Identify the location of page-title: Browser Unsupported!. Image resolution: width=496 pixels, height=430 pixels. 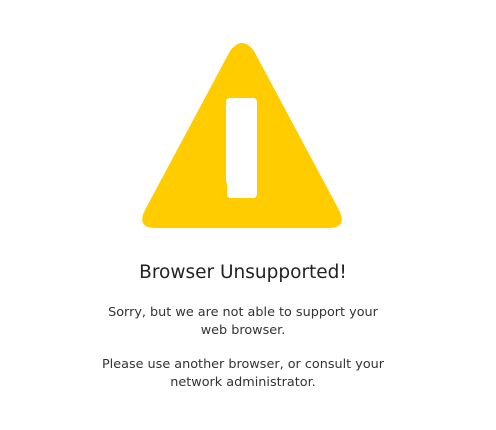
(243, 272).